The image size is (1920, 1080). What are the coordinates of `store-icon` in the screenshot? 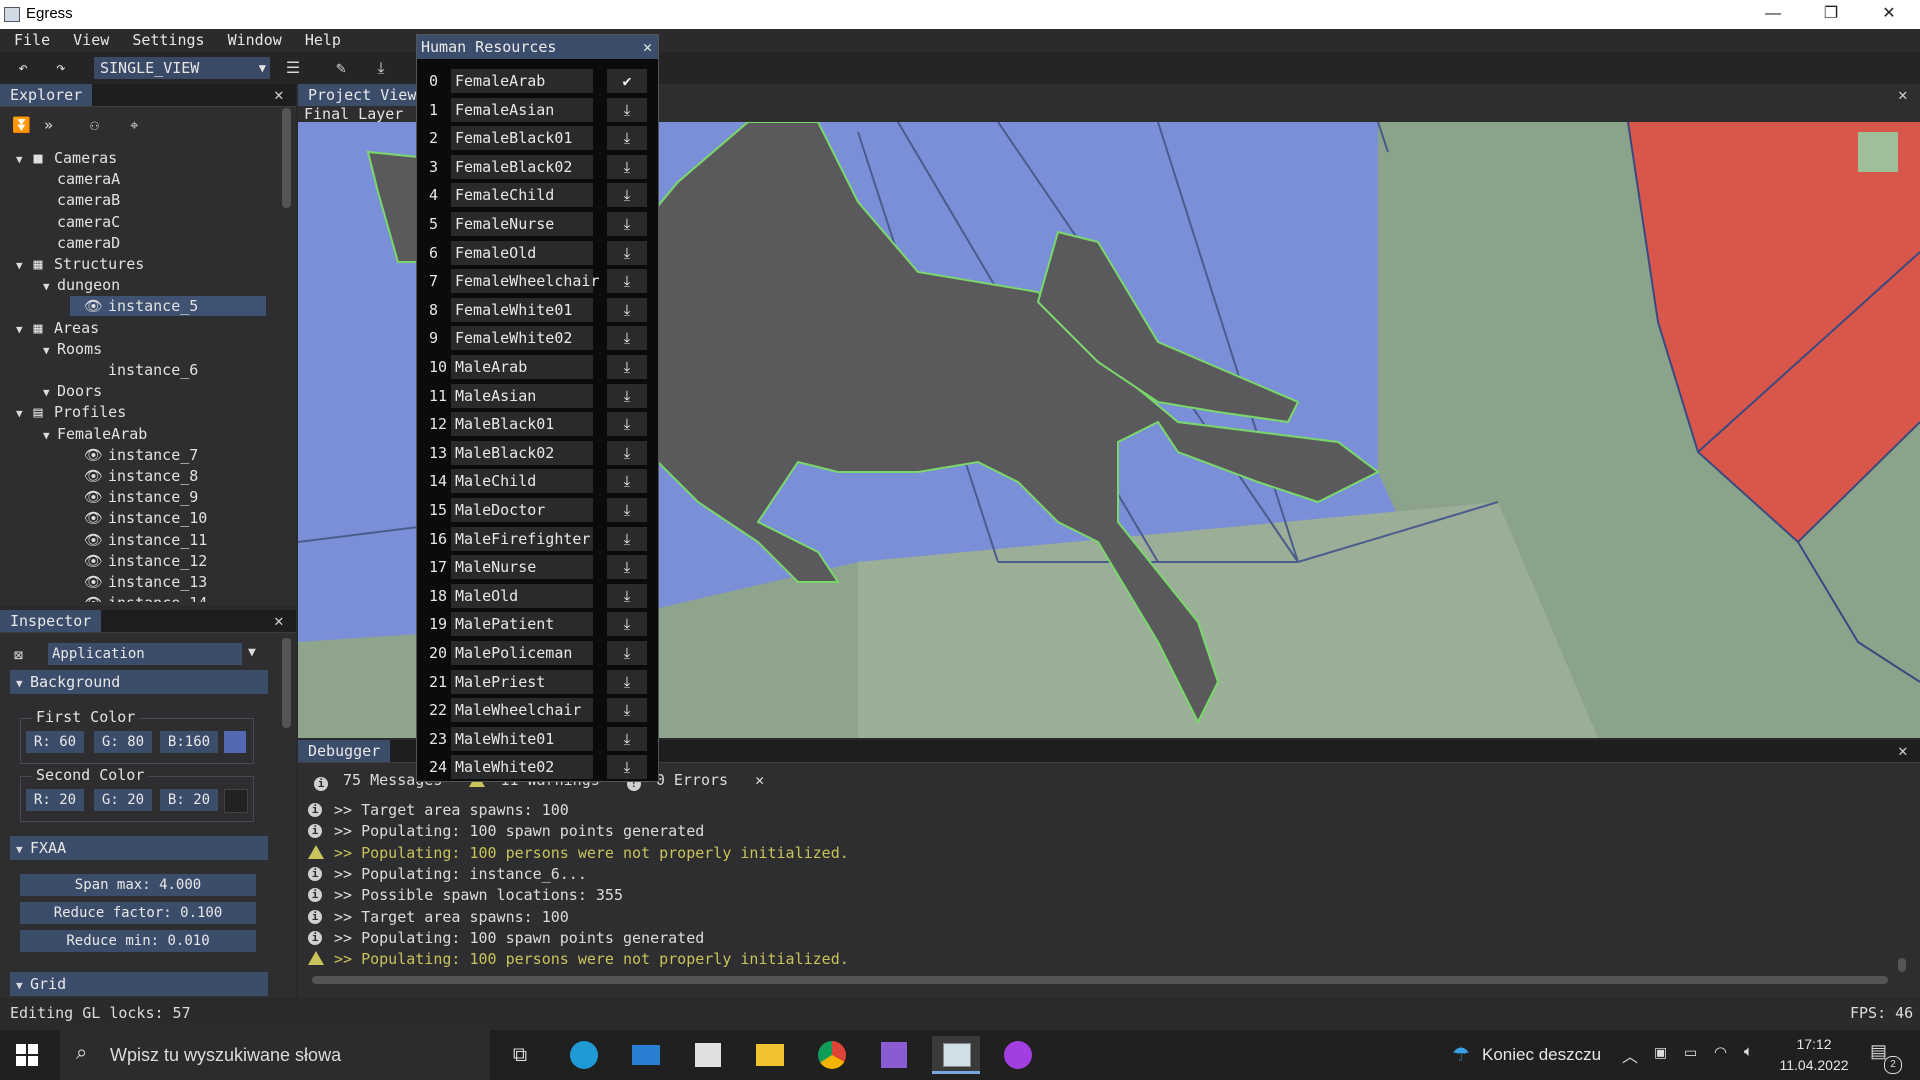 It's located at (708, 1055).